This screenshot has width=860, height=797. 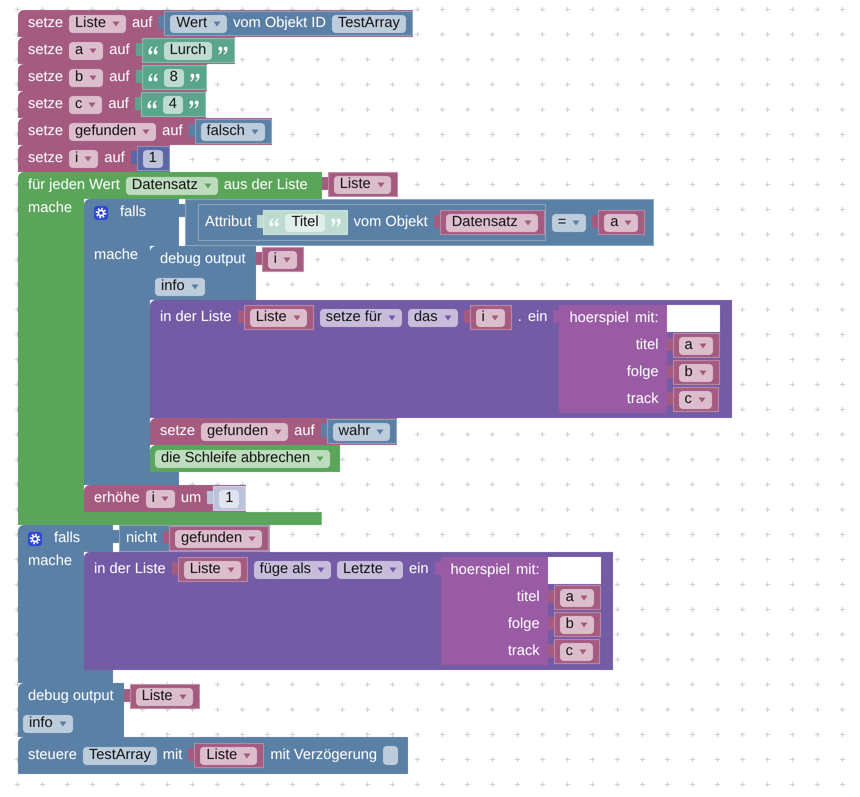 I want to click on dropdown-field: falsch, so click(x=232, y=131).